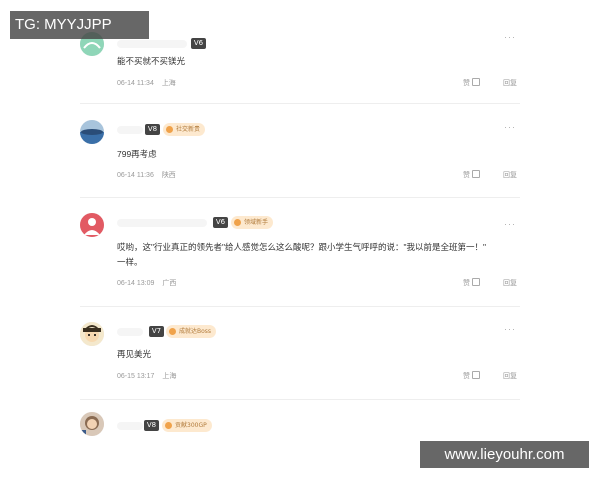 Image resolution: width=600 pixels, height=480 pixels. I want to click on user-tag-badge: 贡献300GP, so click(187, 425).